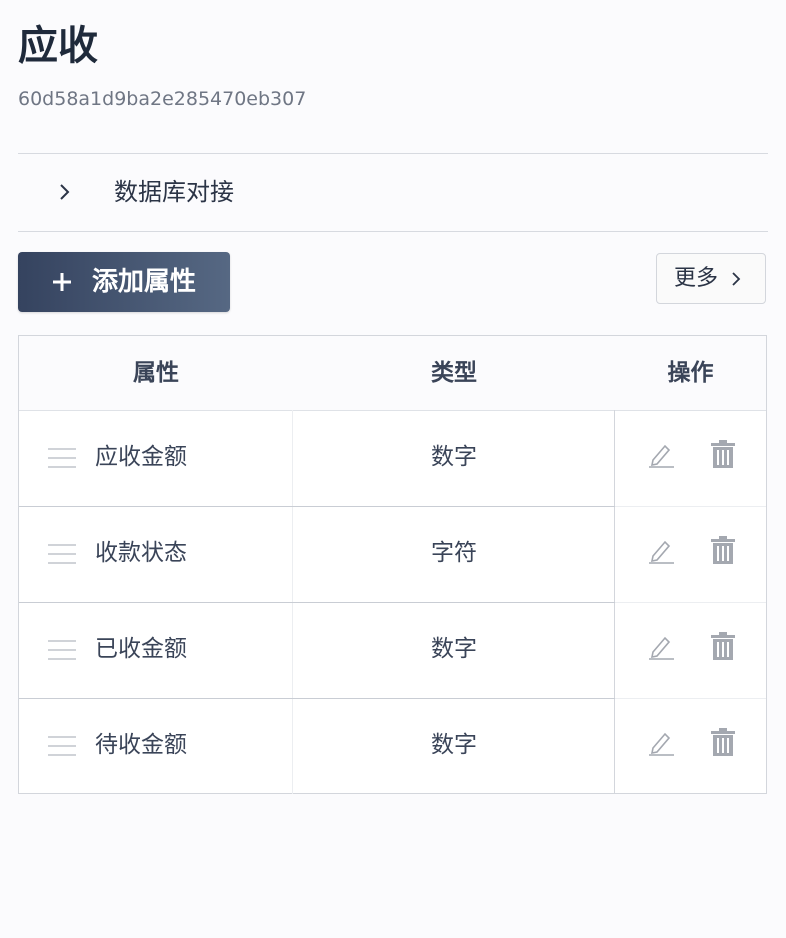 The image size is (786, 938). Describe the element at coordinates (454, 373) in the screenshot. I see `column-header-type: 类型` at that location.